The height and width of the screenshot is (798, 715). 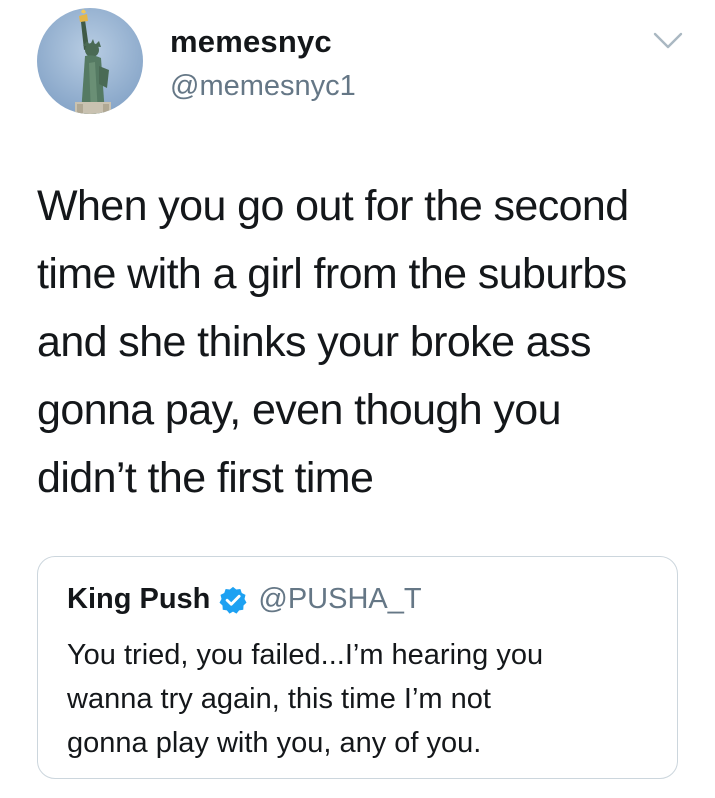 What do you see at coordinates (314, 342) in the screenshot?
I see `tweet-text-line: and she thinks your broke ass` at bounding box center [314, 342].